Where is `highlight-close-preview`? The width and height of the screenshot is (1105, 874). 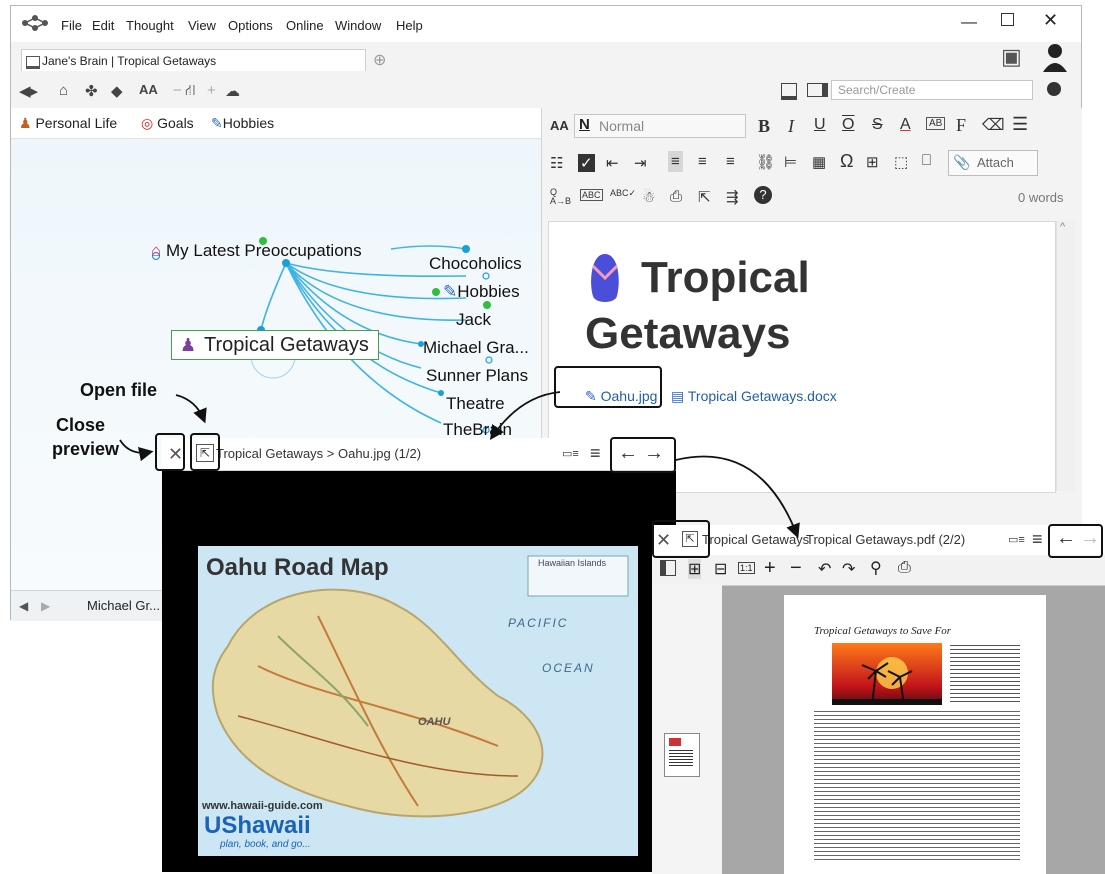 highlight-close-preview is located at coordinates (170, 452).